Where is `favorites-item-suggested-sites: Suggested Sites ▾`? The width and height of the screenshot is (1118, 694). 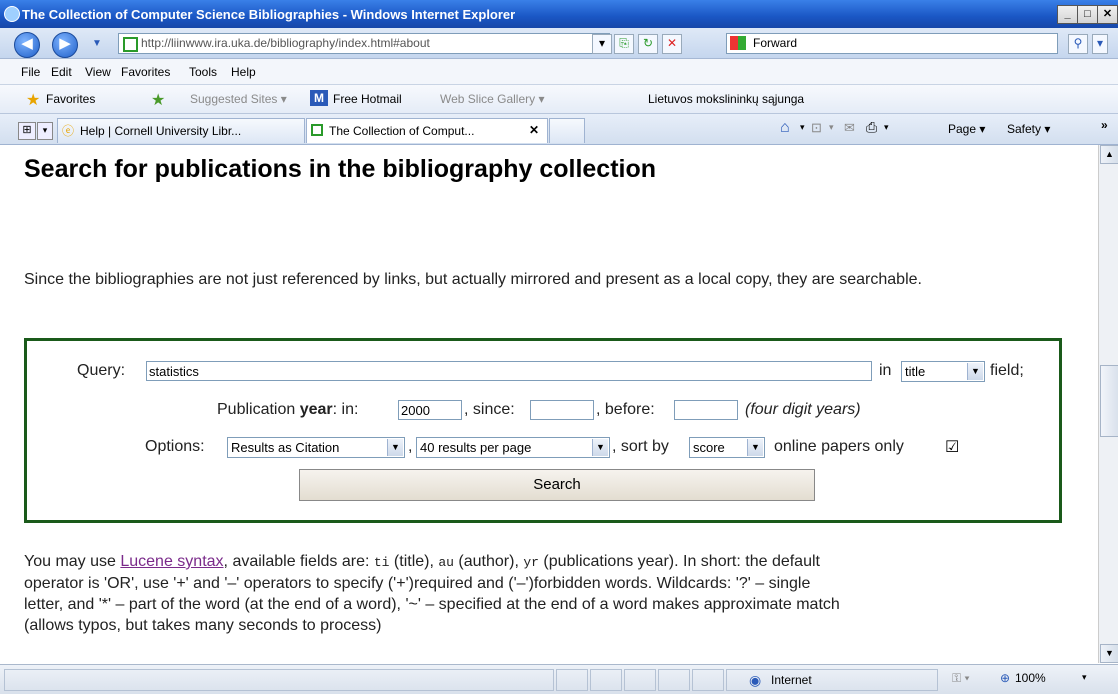
favorites-item-suggested-sites: Suggested Sites ▾ is located at coordinates (238, 99).